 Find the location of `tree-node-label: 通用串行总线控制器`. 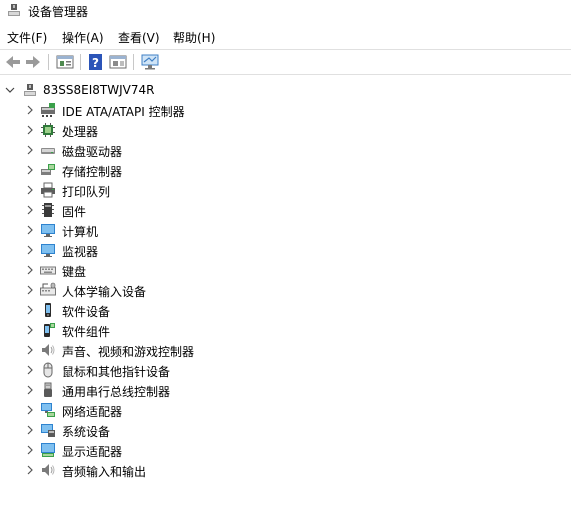

tree-node-label: 通用串行总线控制器 is located at coordinates (116, 392).